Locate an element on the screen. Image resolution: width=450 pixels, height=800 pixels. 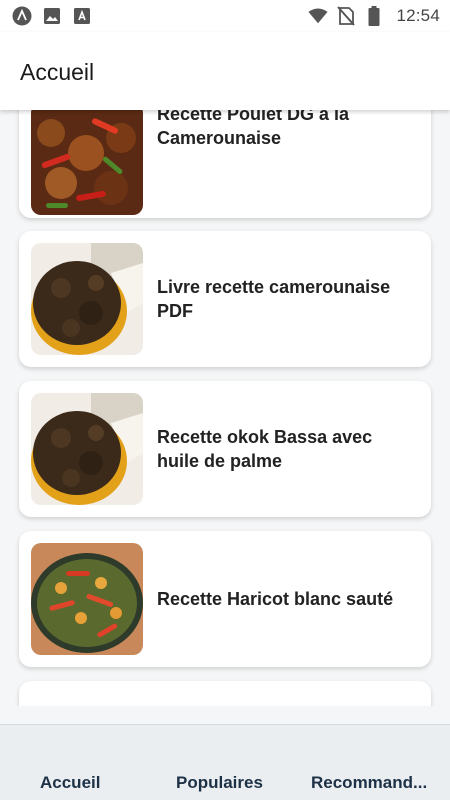
status-right: 12:54 is located at coordinates (374, 16).